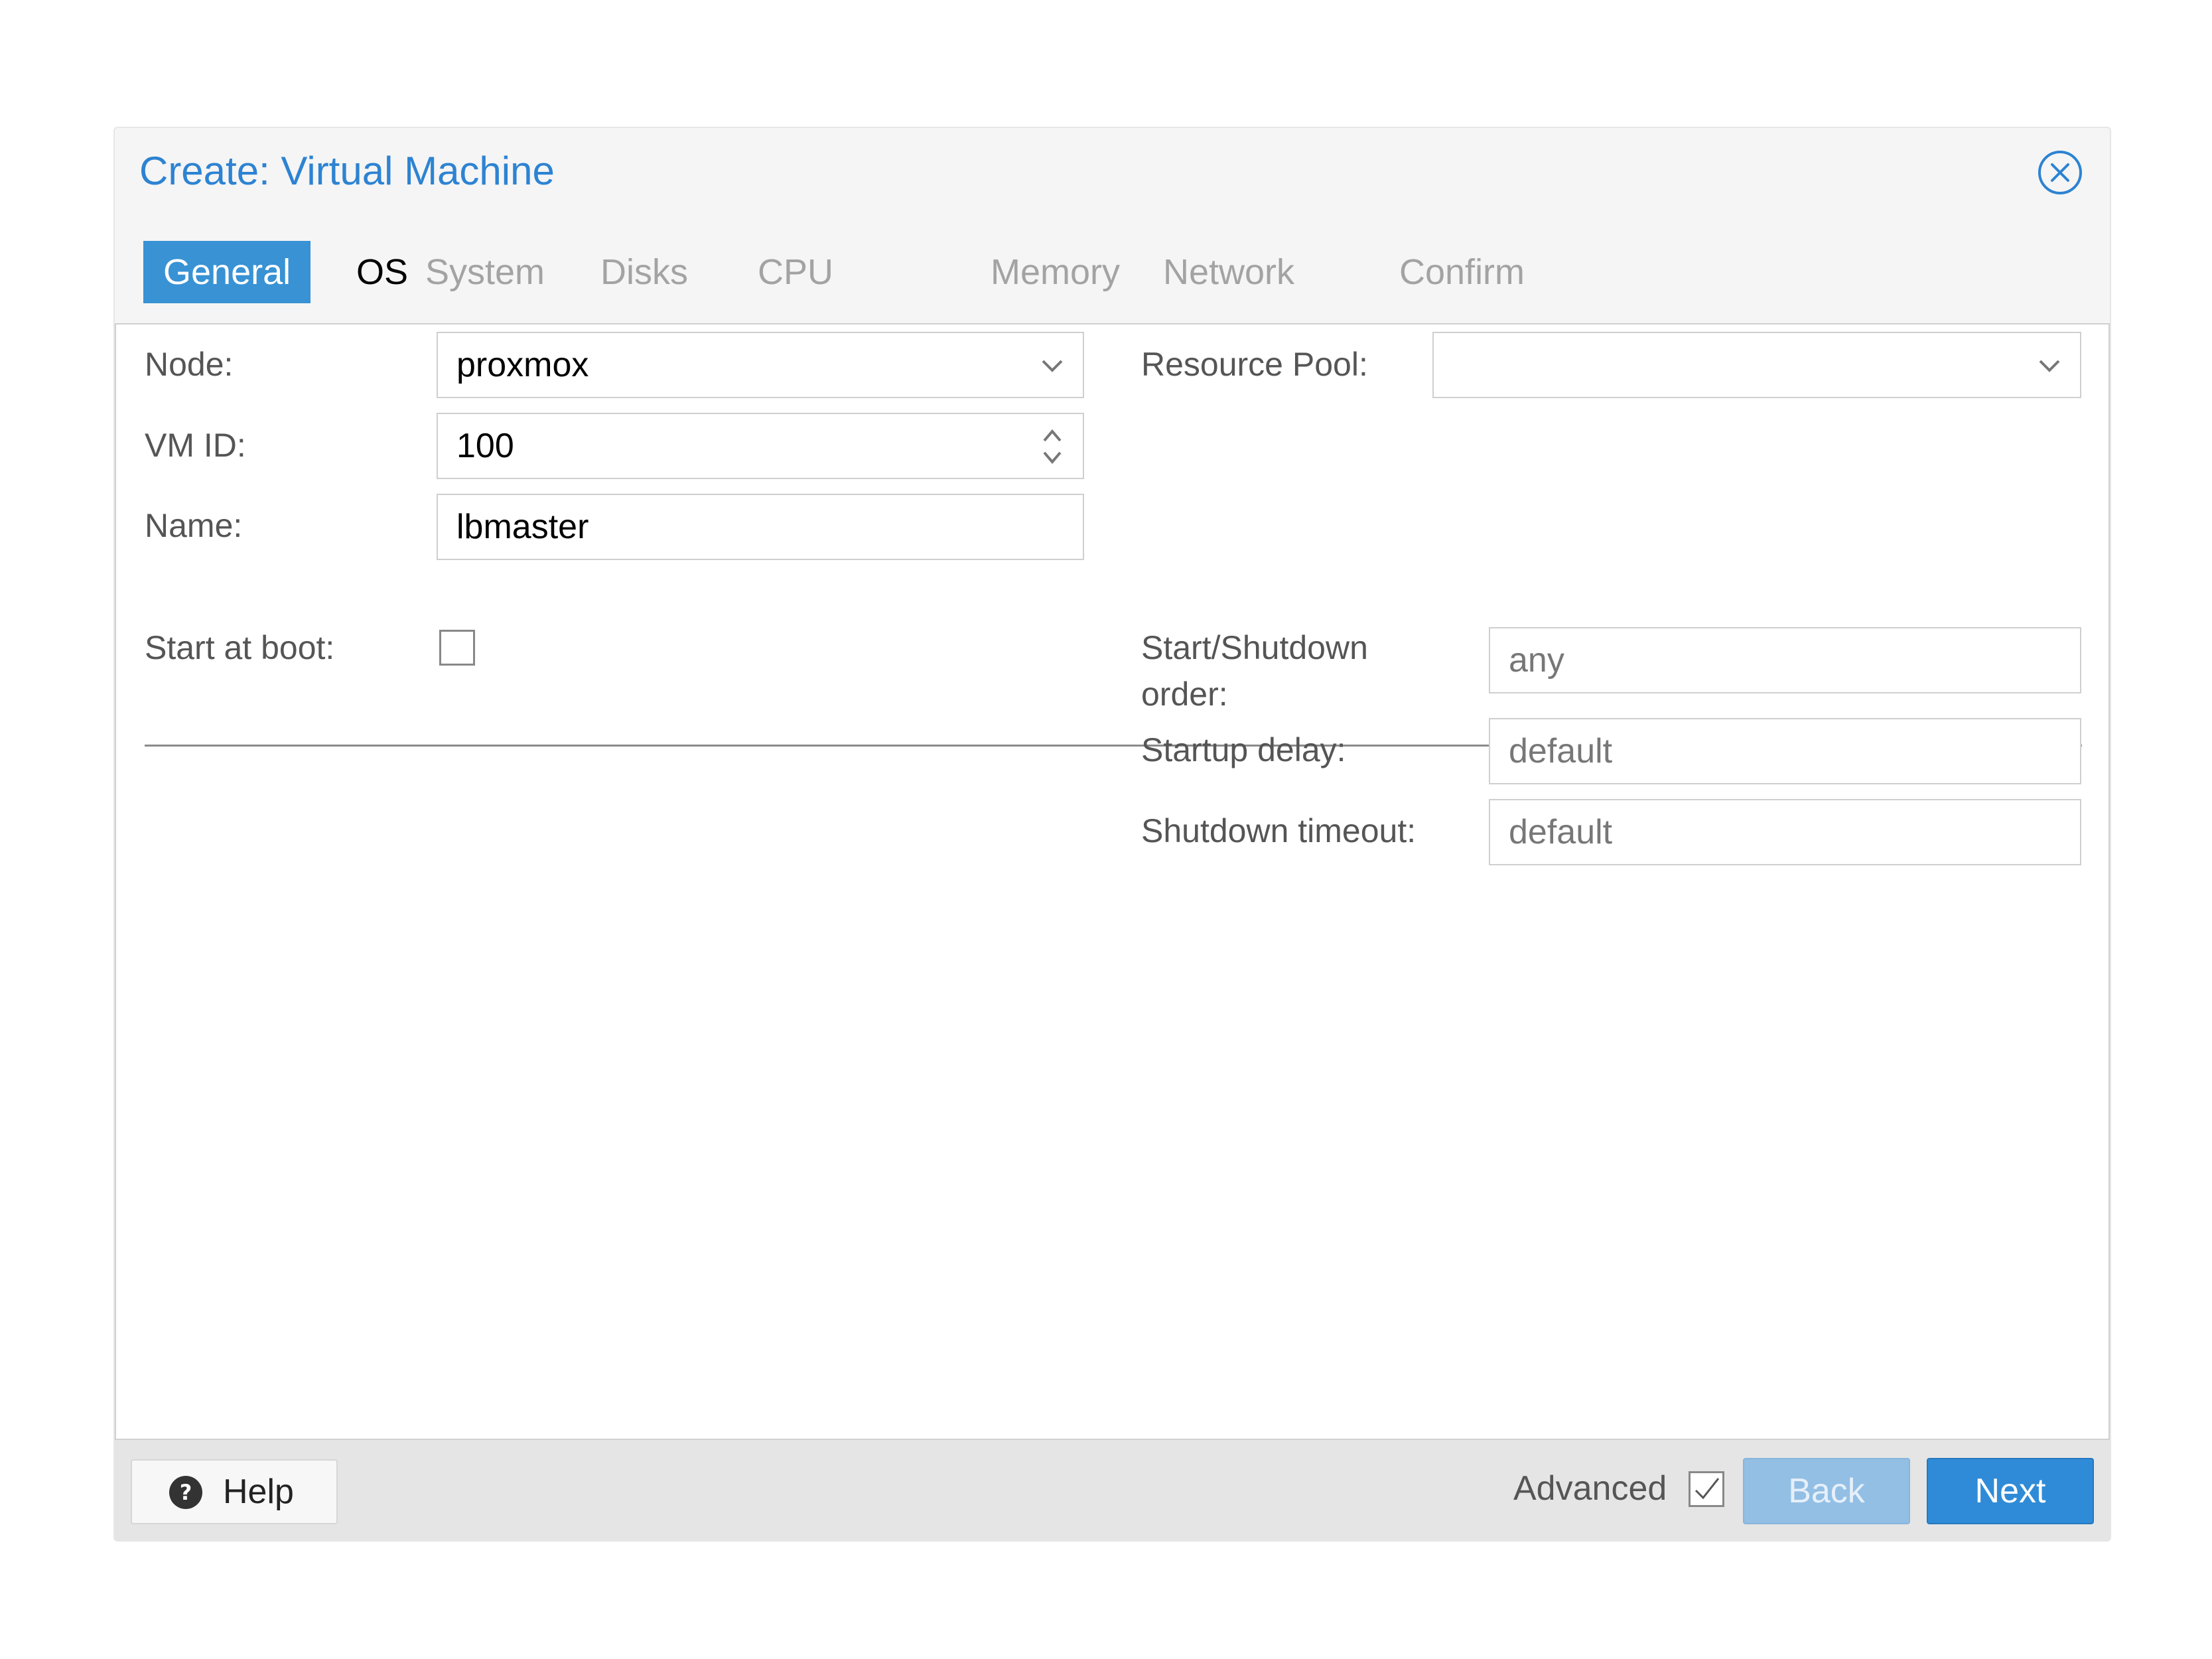 This screenshot has height=1659, width=2212. What do you see at coordinates (1785, 751) in the screenshot?
I see `startup-delay-input: default` at bounding box center [1785, 751].